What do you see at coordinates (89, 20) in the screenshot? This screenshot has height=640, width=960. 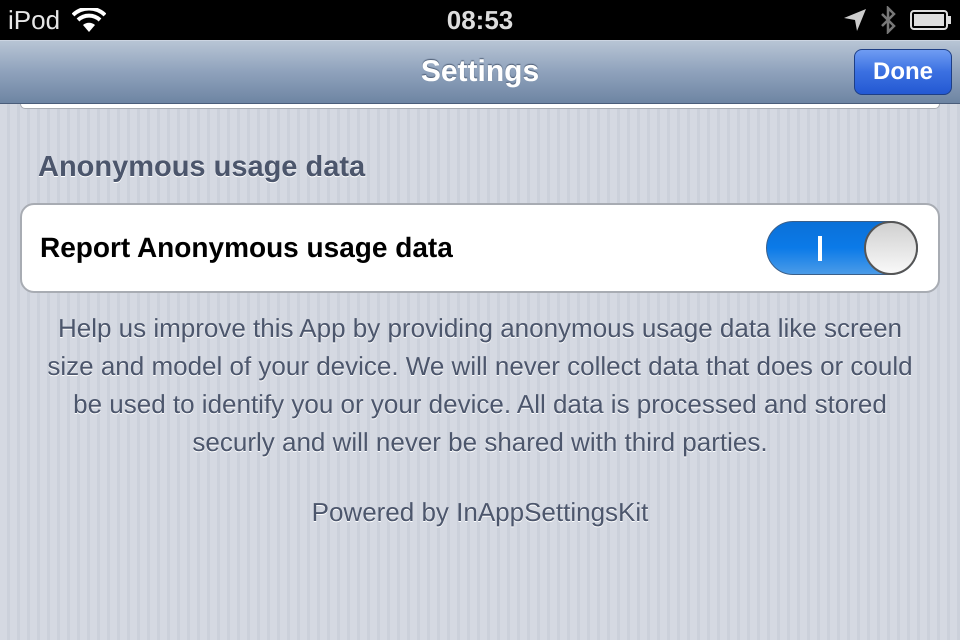 I see `wifi-icon` at bounding box center [89, 20].